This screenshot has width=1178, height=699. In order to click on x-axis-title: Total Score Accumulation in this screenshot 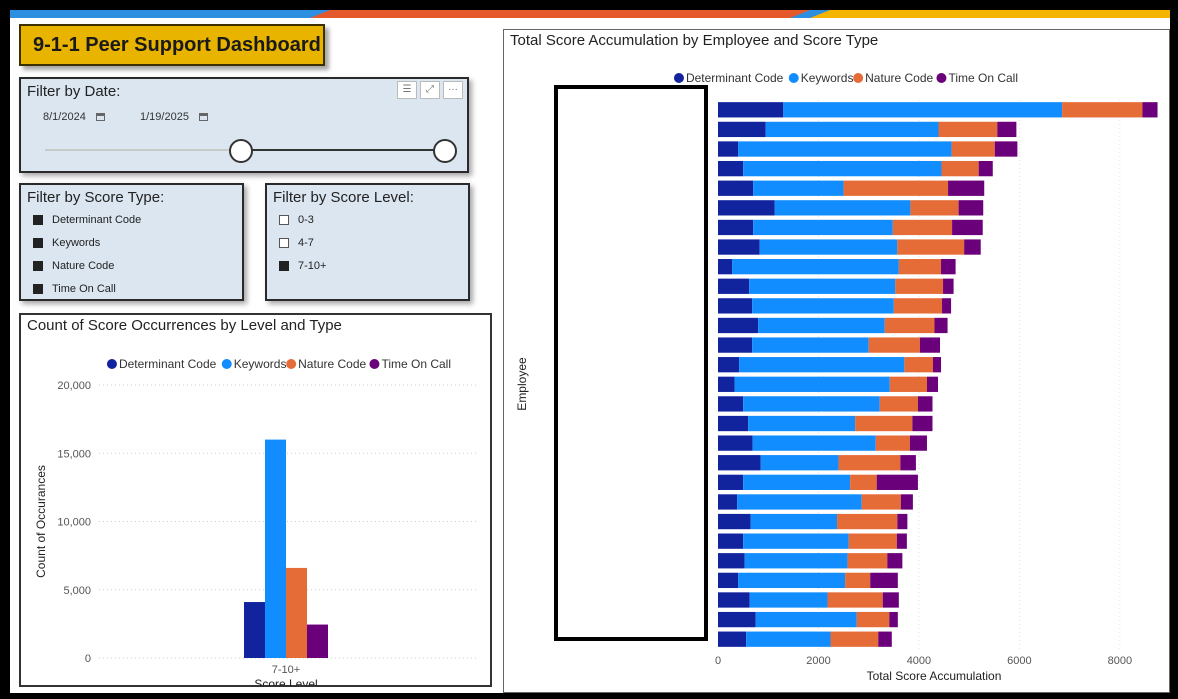, I will do `click(934, 676)`.